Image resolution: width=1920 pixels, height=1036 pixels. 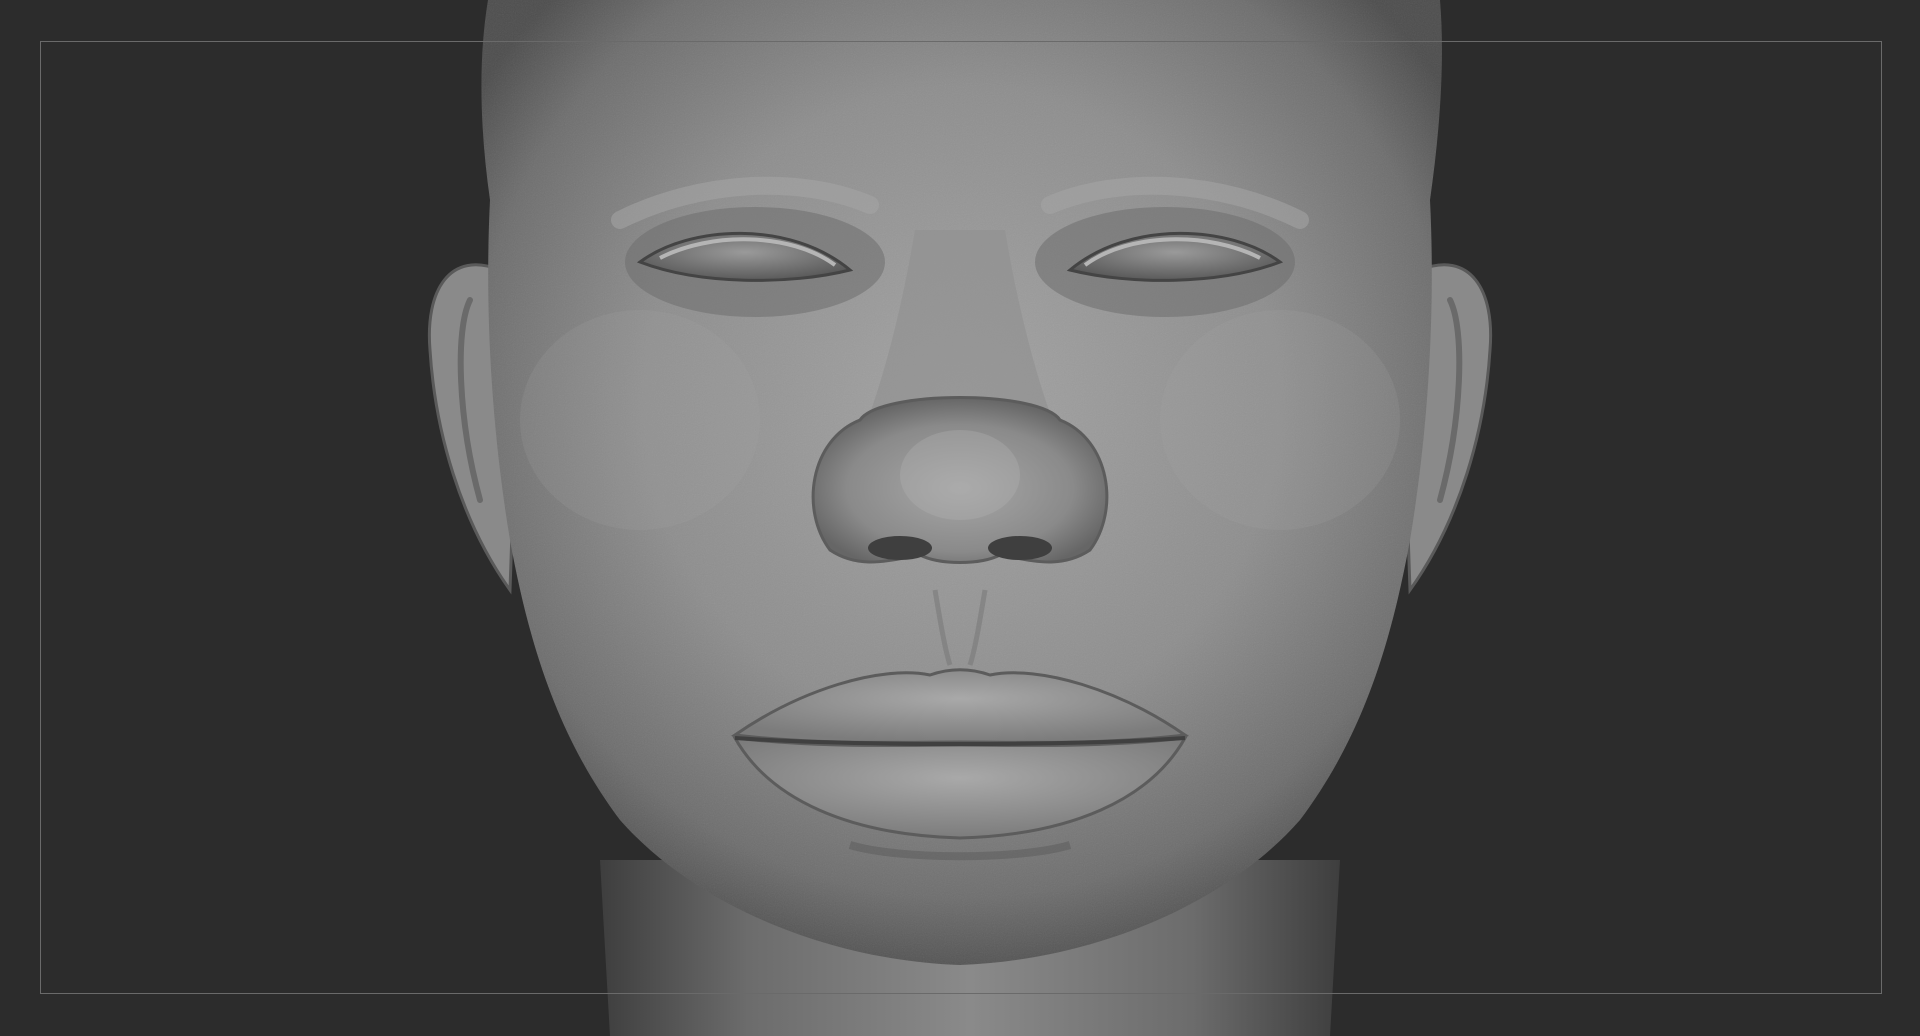 I want to click on nostril-right, so click(x=1020, y=548).